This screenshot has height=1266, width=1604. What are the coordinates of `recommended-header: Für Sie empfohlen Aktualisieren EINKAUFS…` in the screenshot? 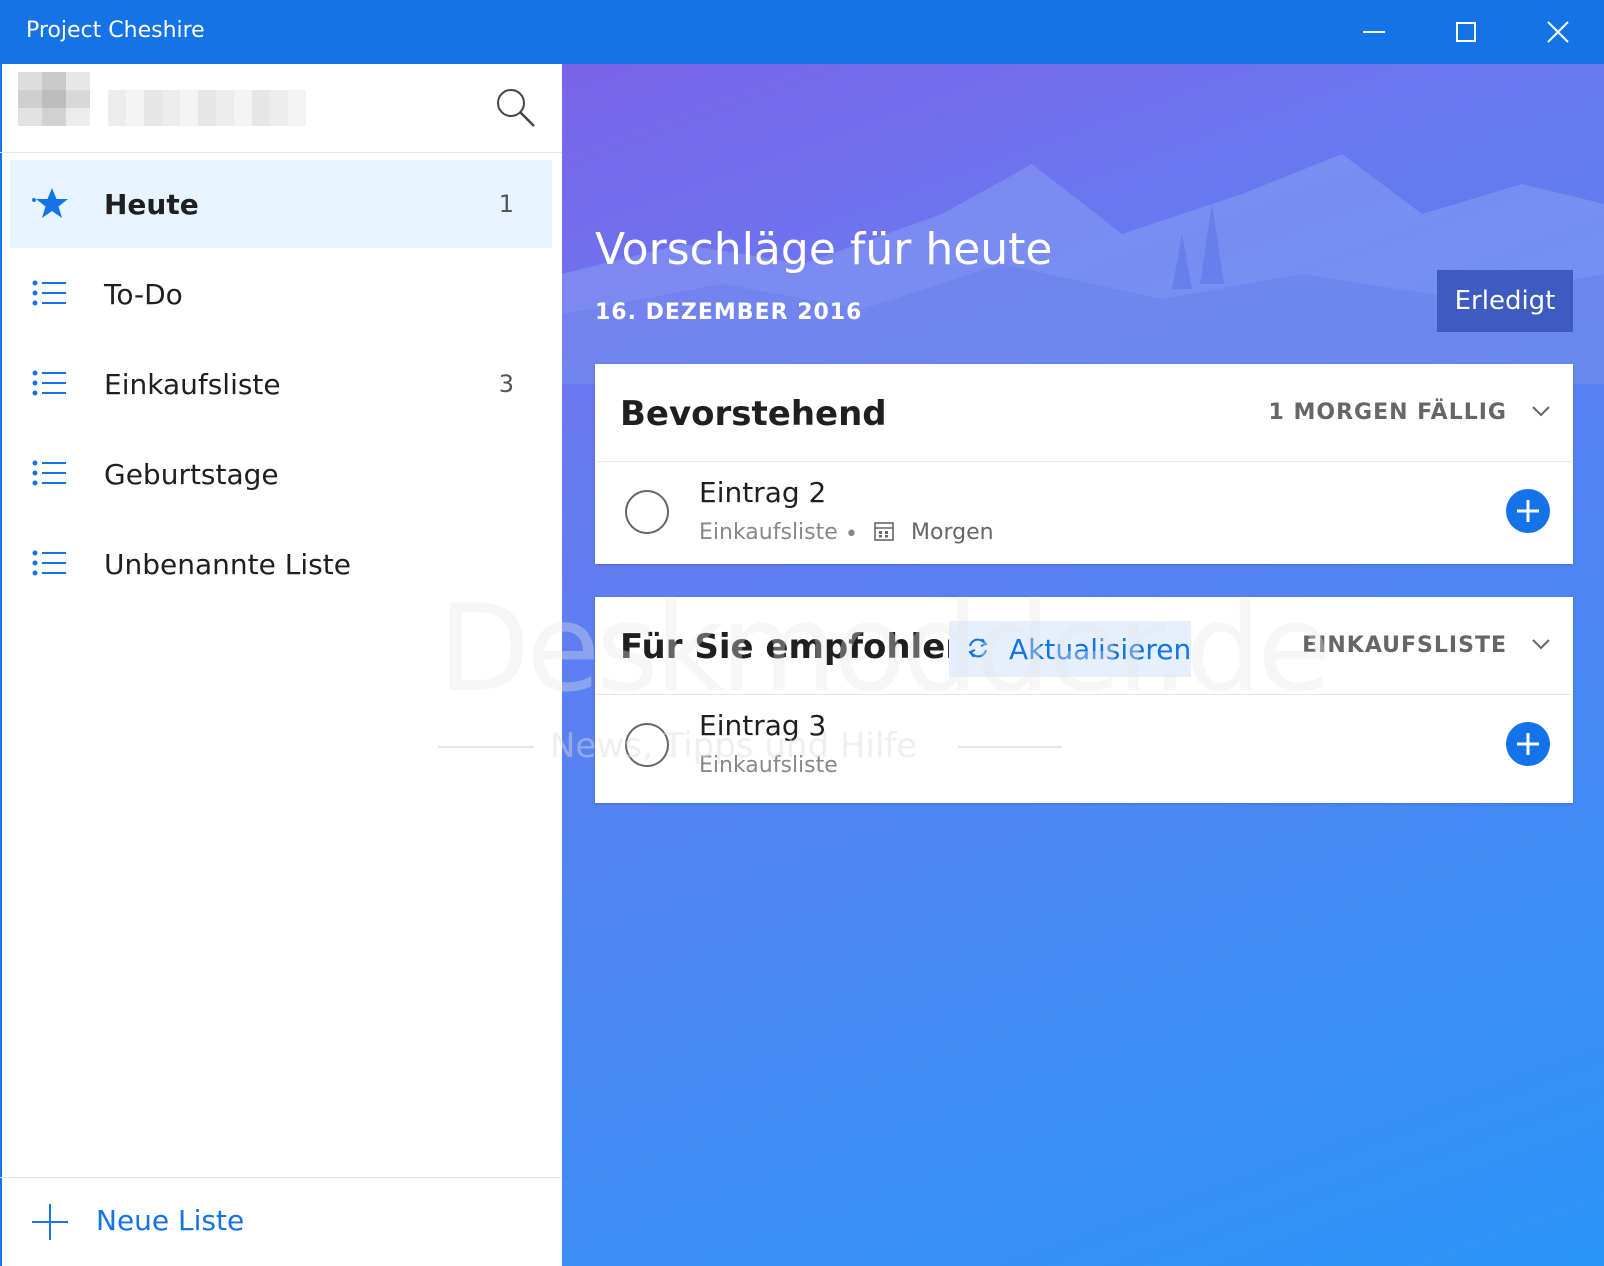 It's located at (1084, 646).